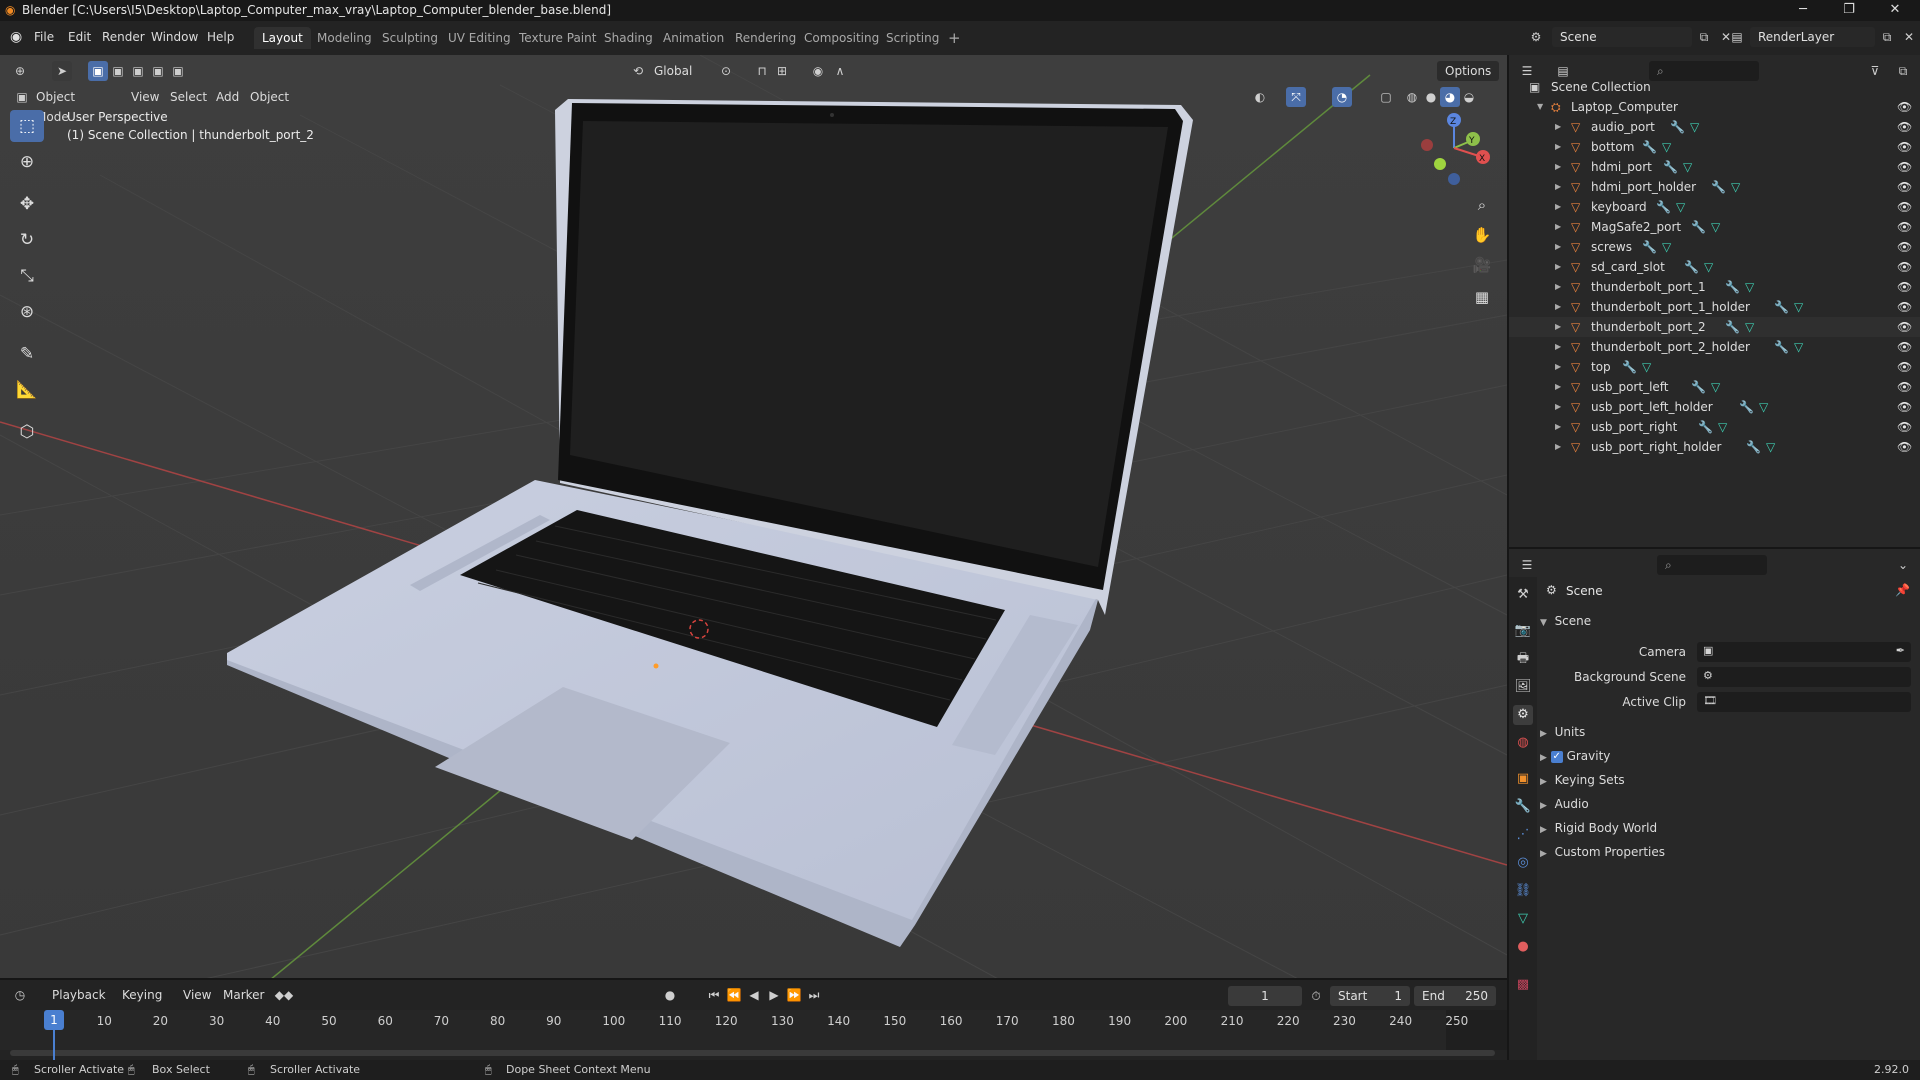 The height and width of the screenshot is (1080, 1920). What do you see at coordinates (1523, 779) in the screenshot?
I see `object-tab-icon: ▣` at bounding box center [1523, 779].